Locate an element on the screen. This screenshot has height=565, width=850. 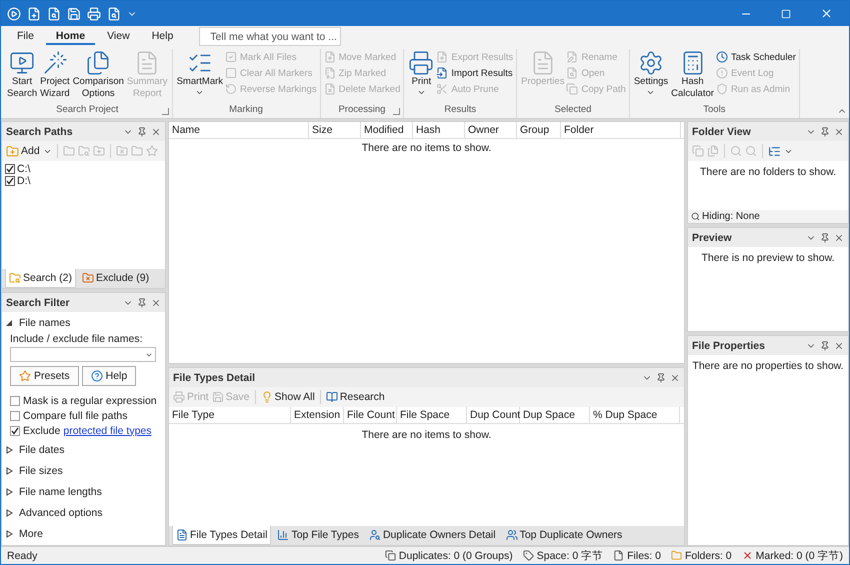
people-icon is located at coordinates (512, 535).